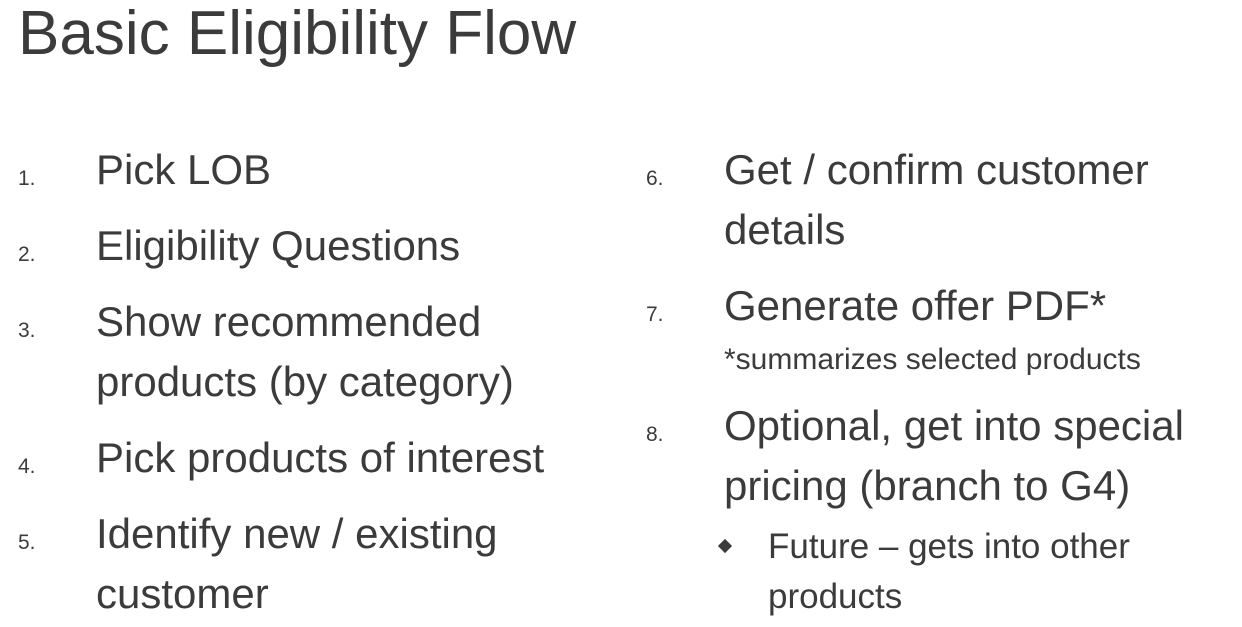 The image size is (1242, 627). Describe the element at coordinates (936, 199) in the screenshot. I see `step-text: Get / confirm customer details` at that location.